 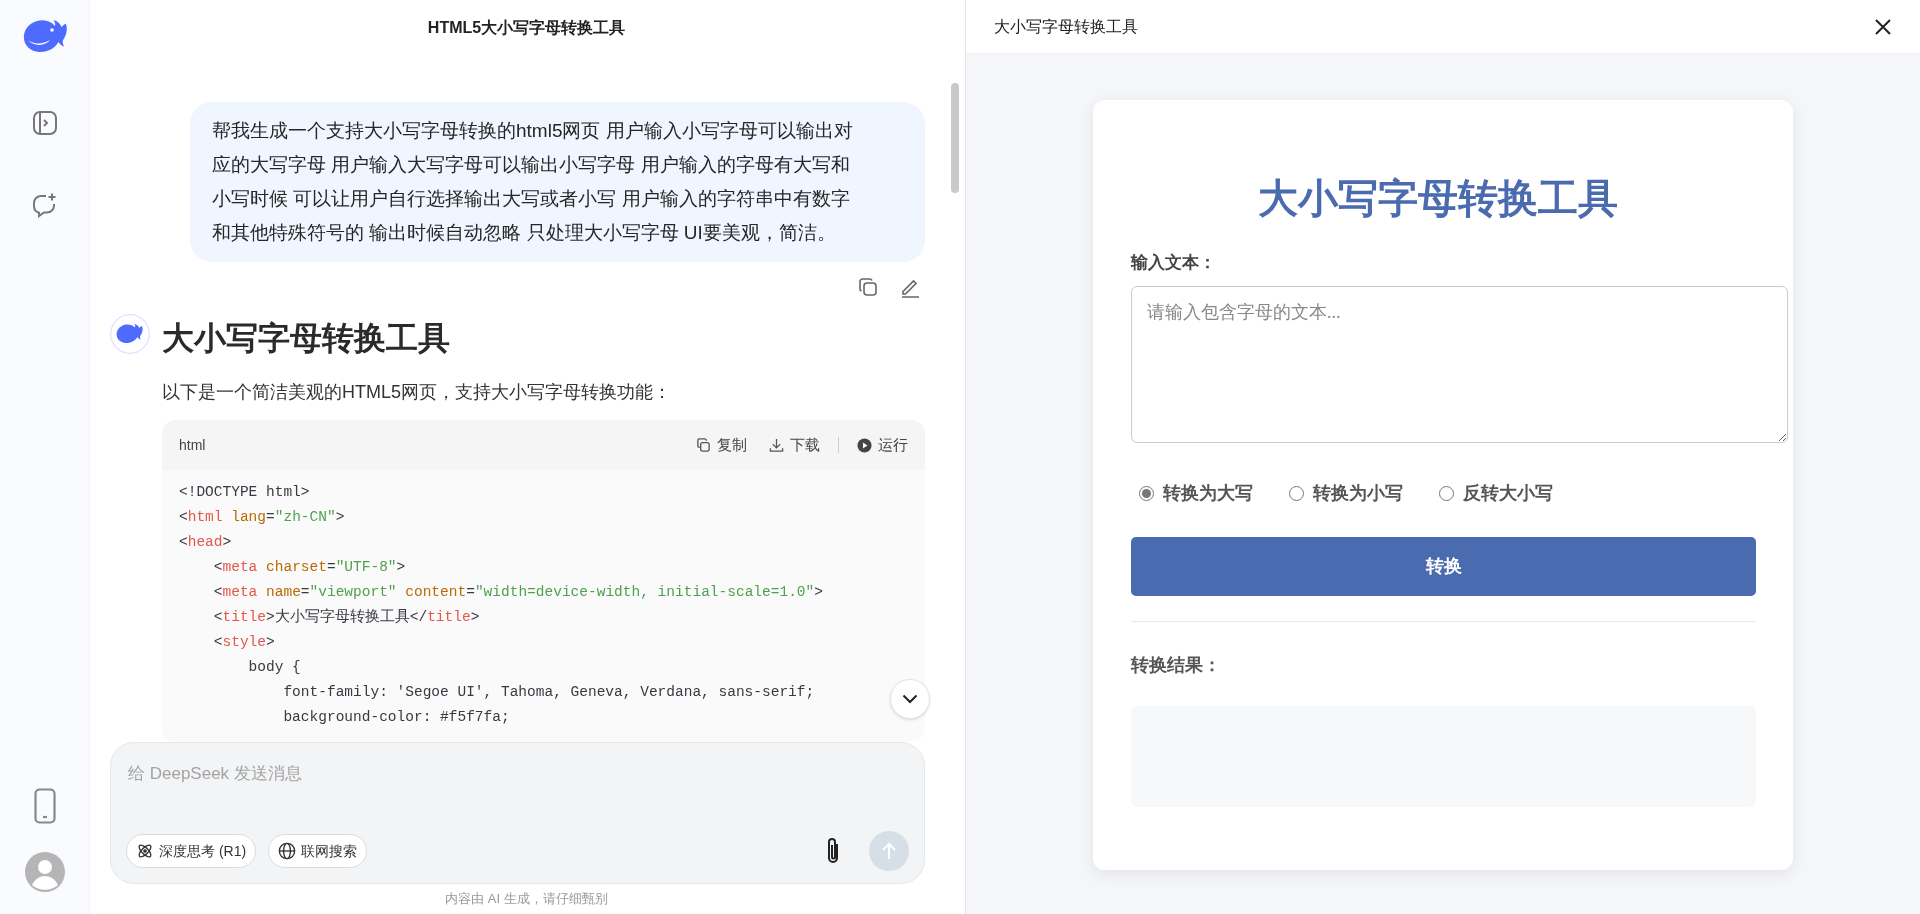 What do you see at coordinates (44, 806) in the screenshot?
I see `phone-icon` at bounding box center [44, 806].